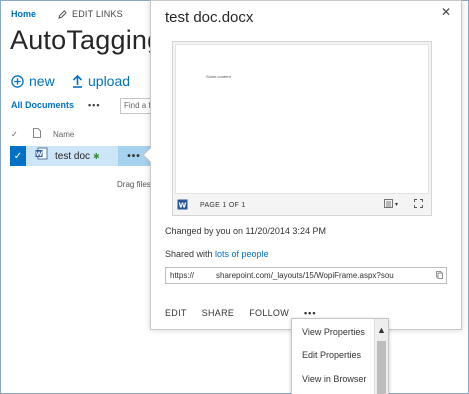  Describe the element at coordinates (248, 313) in the screenshot. I see `callout-actions: EDIT SHARE FOLLOW •••` at that location.